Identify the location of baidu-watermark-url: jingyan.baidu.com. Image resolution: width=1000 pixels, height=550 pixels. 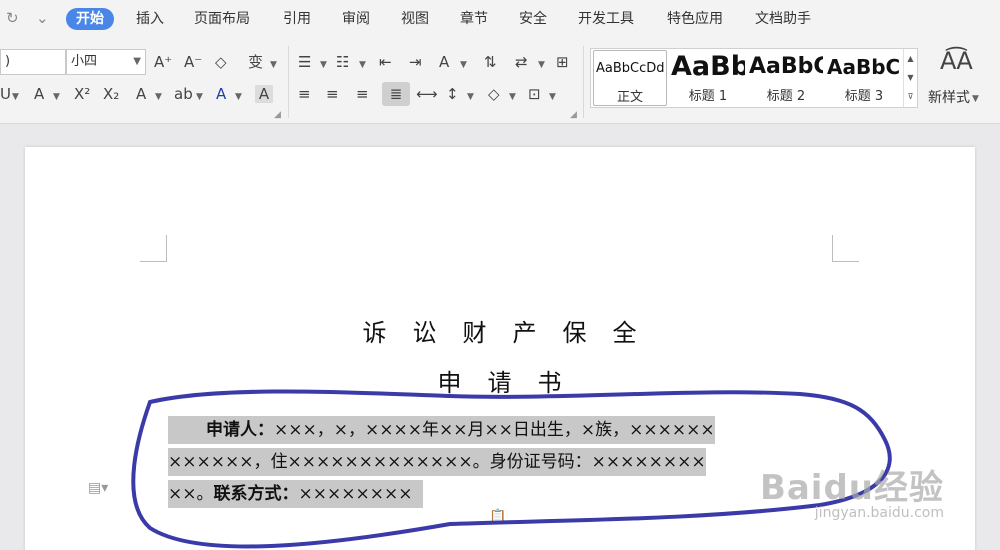
(879, 513).